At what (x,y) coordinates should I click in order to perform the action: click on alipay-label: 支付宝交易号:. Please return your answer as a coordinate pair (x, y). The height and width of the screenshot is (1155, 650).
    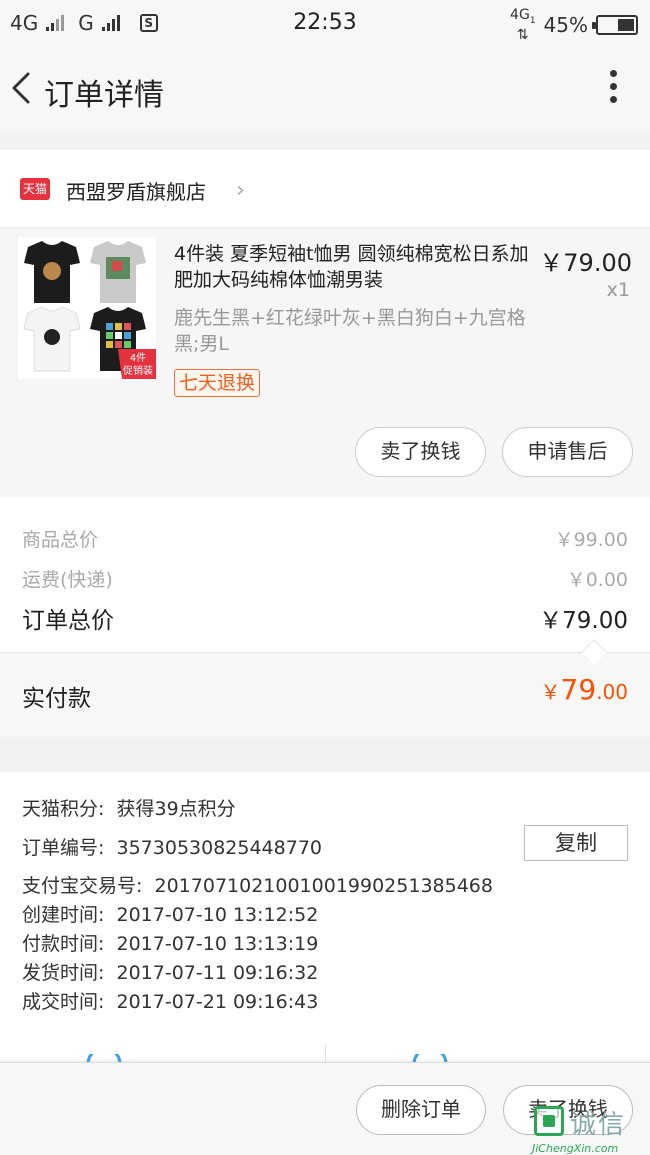
    Looking at the image, I should click on (82, 886).